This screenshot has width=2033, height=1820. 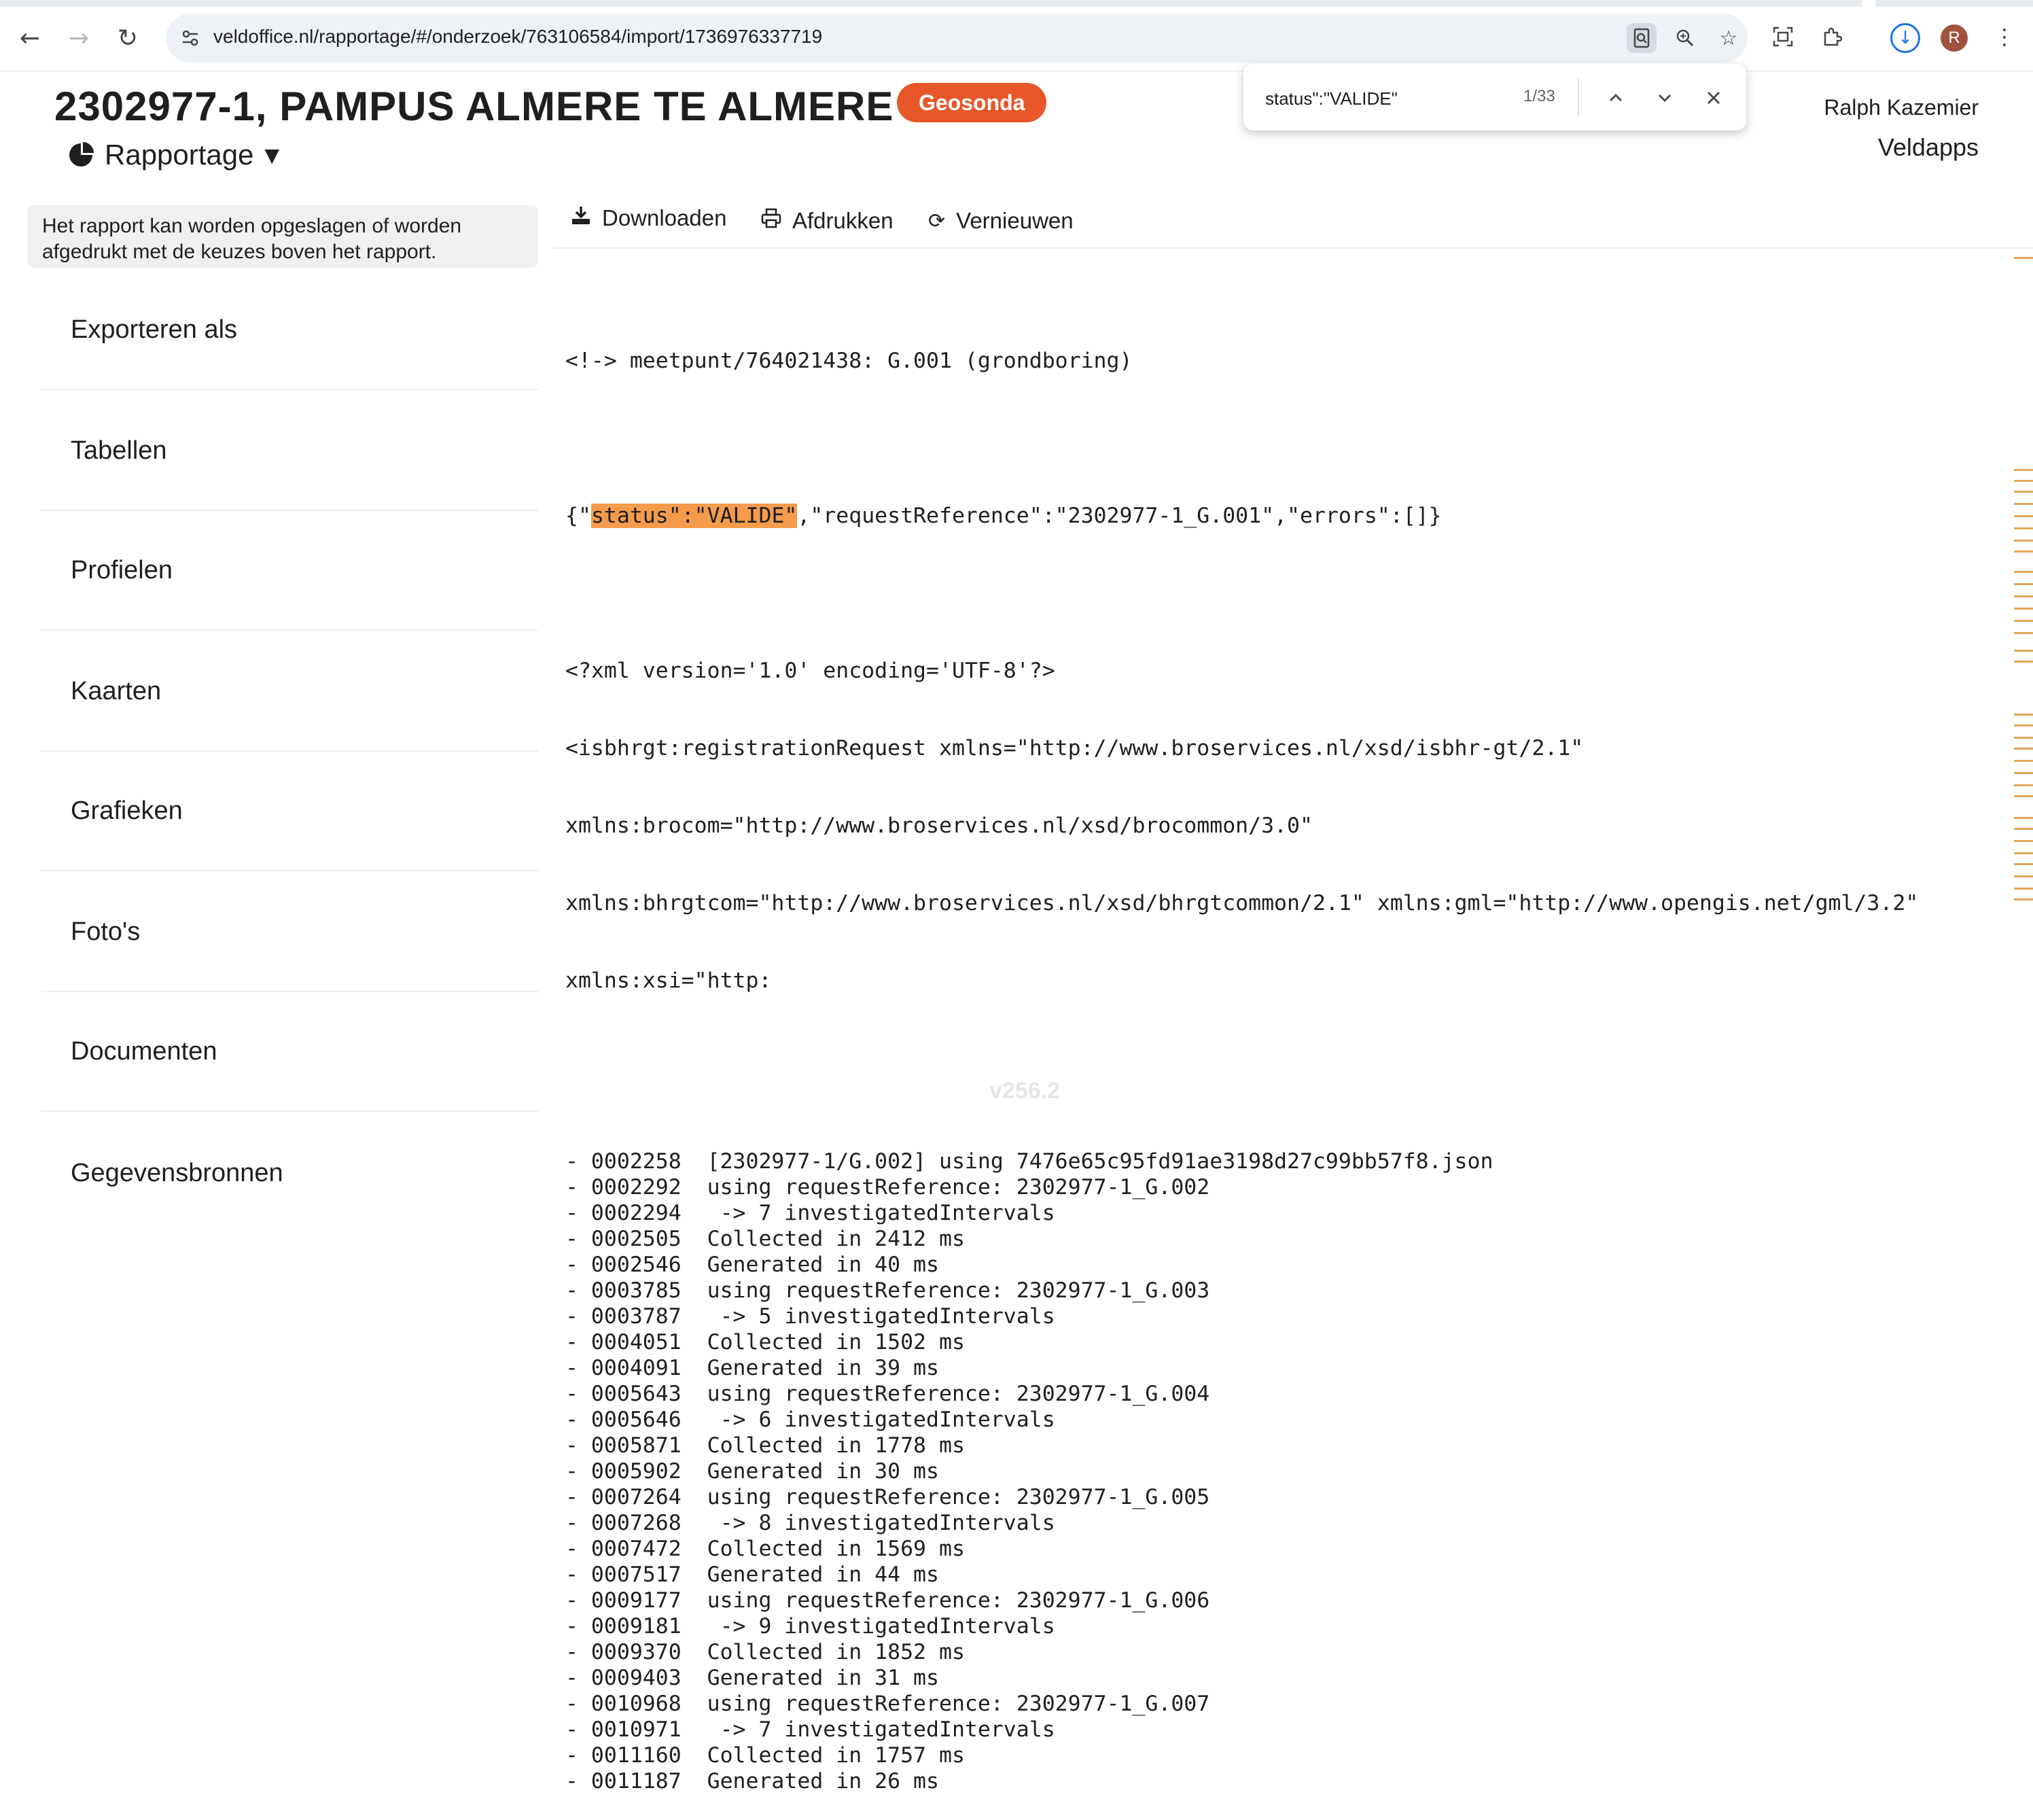 I want to click on sidebar-item-label: Grafieken, so click(x=127, y=810).